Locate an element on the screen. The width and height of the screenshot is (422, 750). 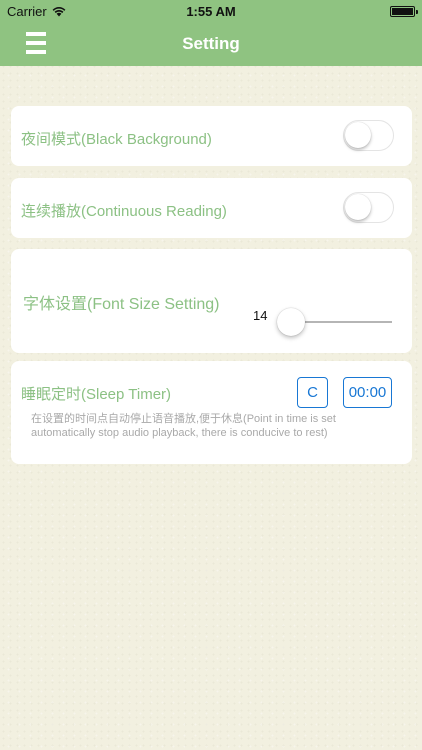
night-mode-label: 夜间模式(Black Background) is located at coordinates (116, 139).